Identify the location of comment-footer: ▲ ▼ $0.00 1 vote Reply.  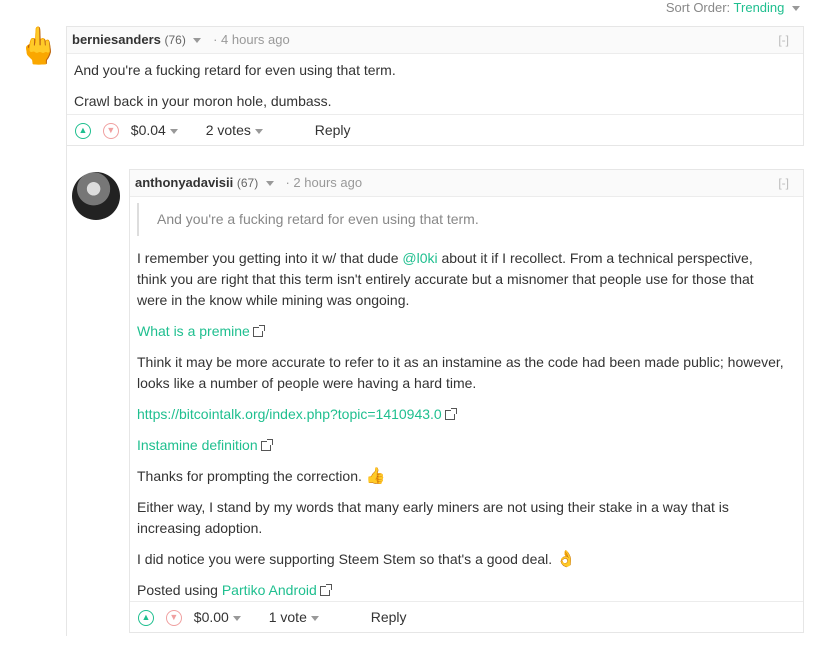
(466, 616).